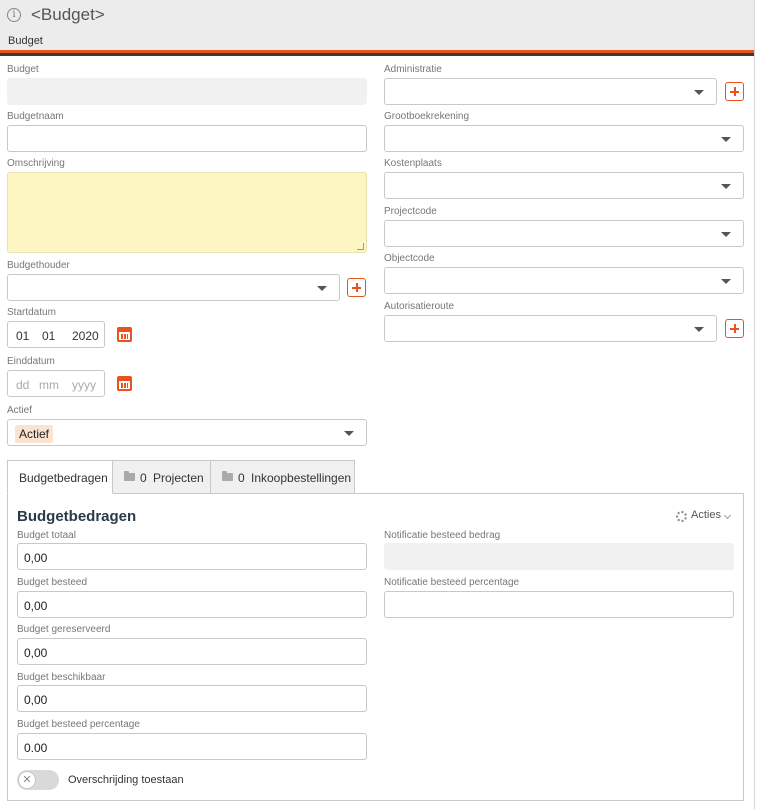 This screenshot has width=757, height=809. What do you see at coordinates (36, 606) in the screenshot?
I see `budget-besteed-value: 0,00` at bounding box center [36, 606].